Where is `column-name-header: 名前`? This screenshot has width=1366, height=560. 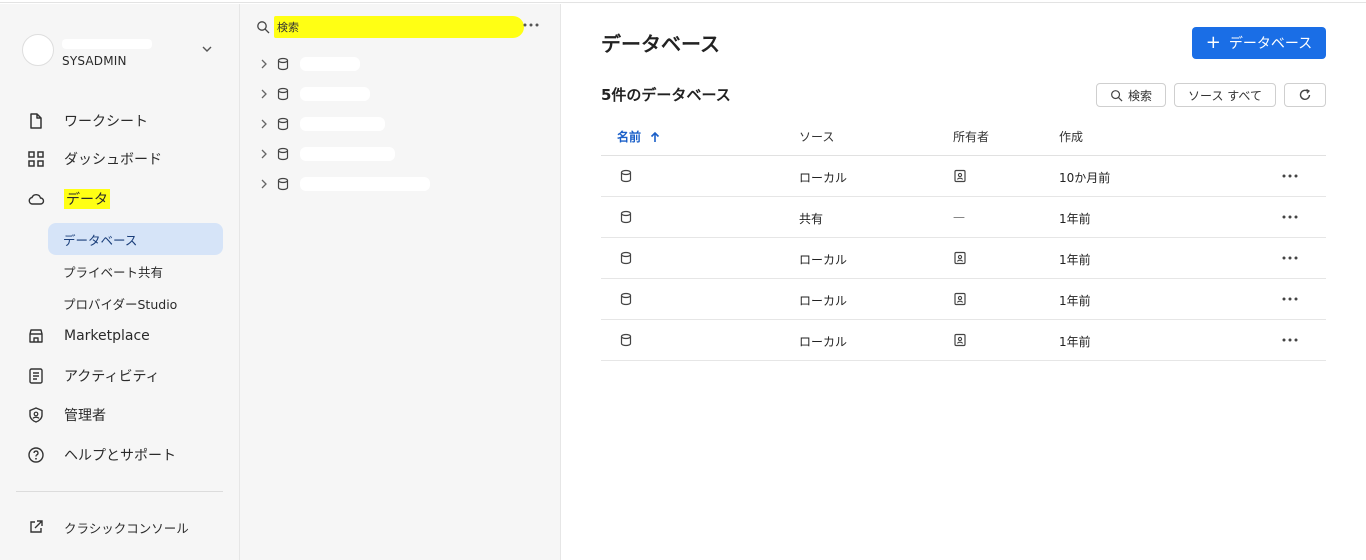 column-name-header: 名前 is located at coordinates (639, 136).